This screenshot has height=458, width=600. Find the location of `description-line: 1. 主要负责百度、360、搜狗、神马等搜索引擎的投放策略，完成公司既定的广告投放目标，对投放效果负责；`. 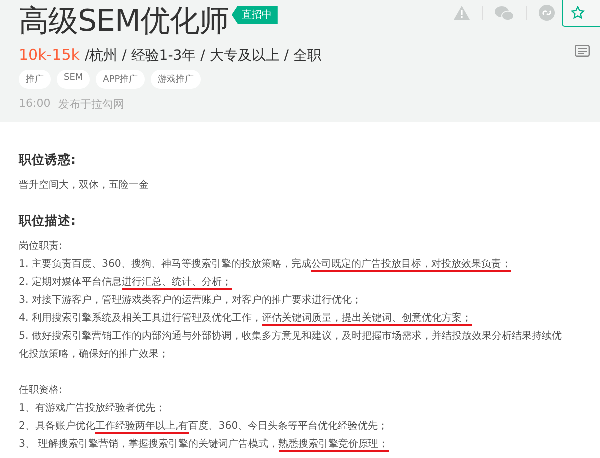

description-line: 1. 主要负责百度、360、搜狗、神马等搜索引擎的投放策略，完成公司既定的广告投放目标，对投放效果负责； is located at coordinates (265, 266).